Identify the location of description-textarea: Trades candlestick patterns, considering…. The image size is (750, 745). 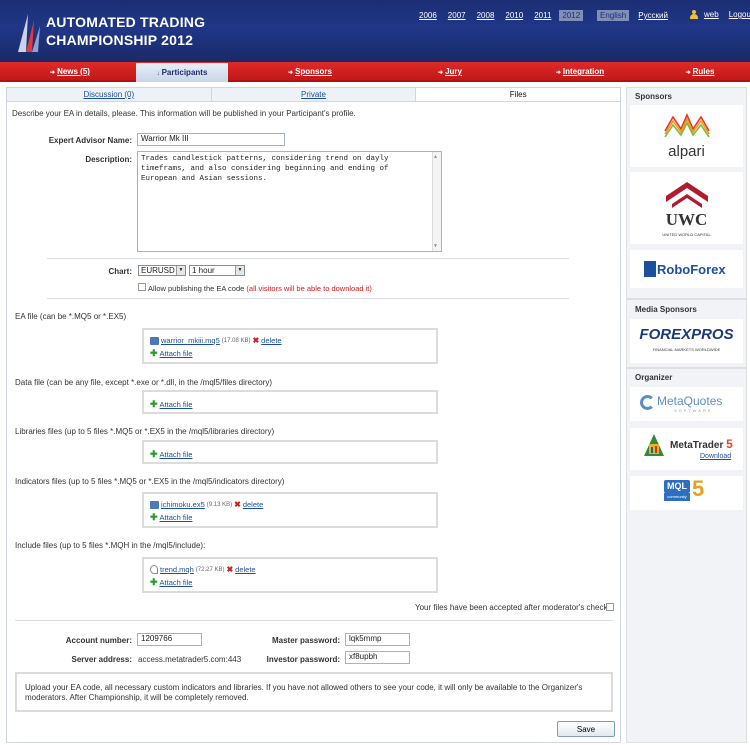
(289, 201).